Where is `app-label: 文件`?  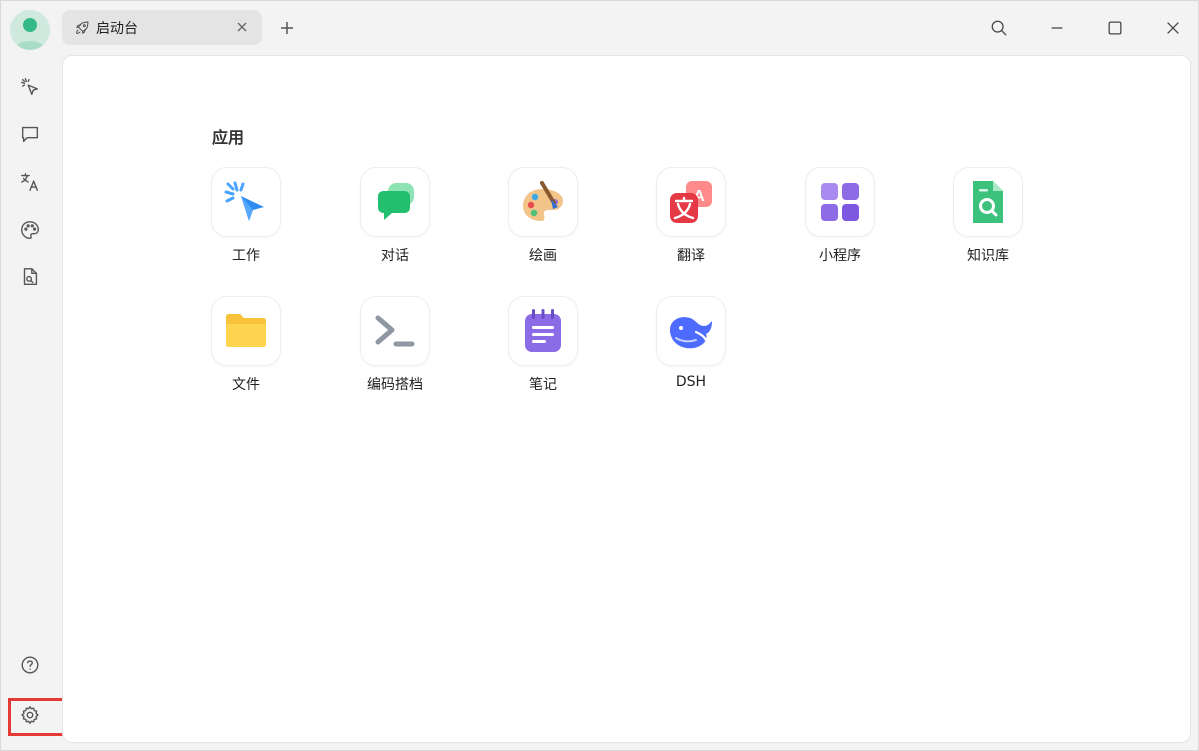
app-label: 文件 is located at coordinates (246, 385).